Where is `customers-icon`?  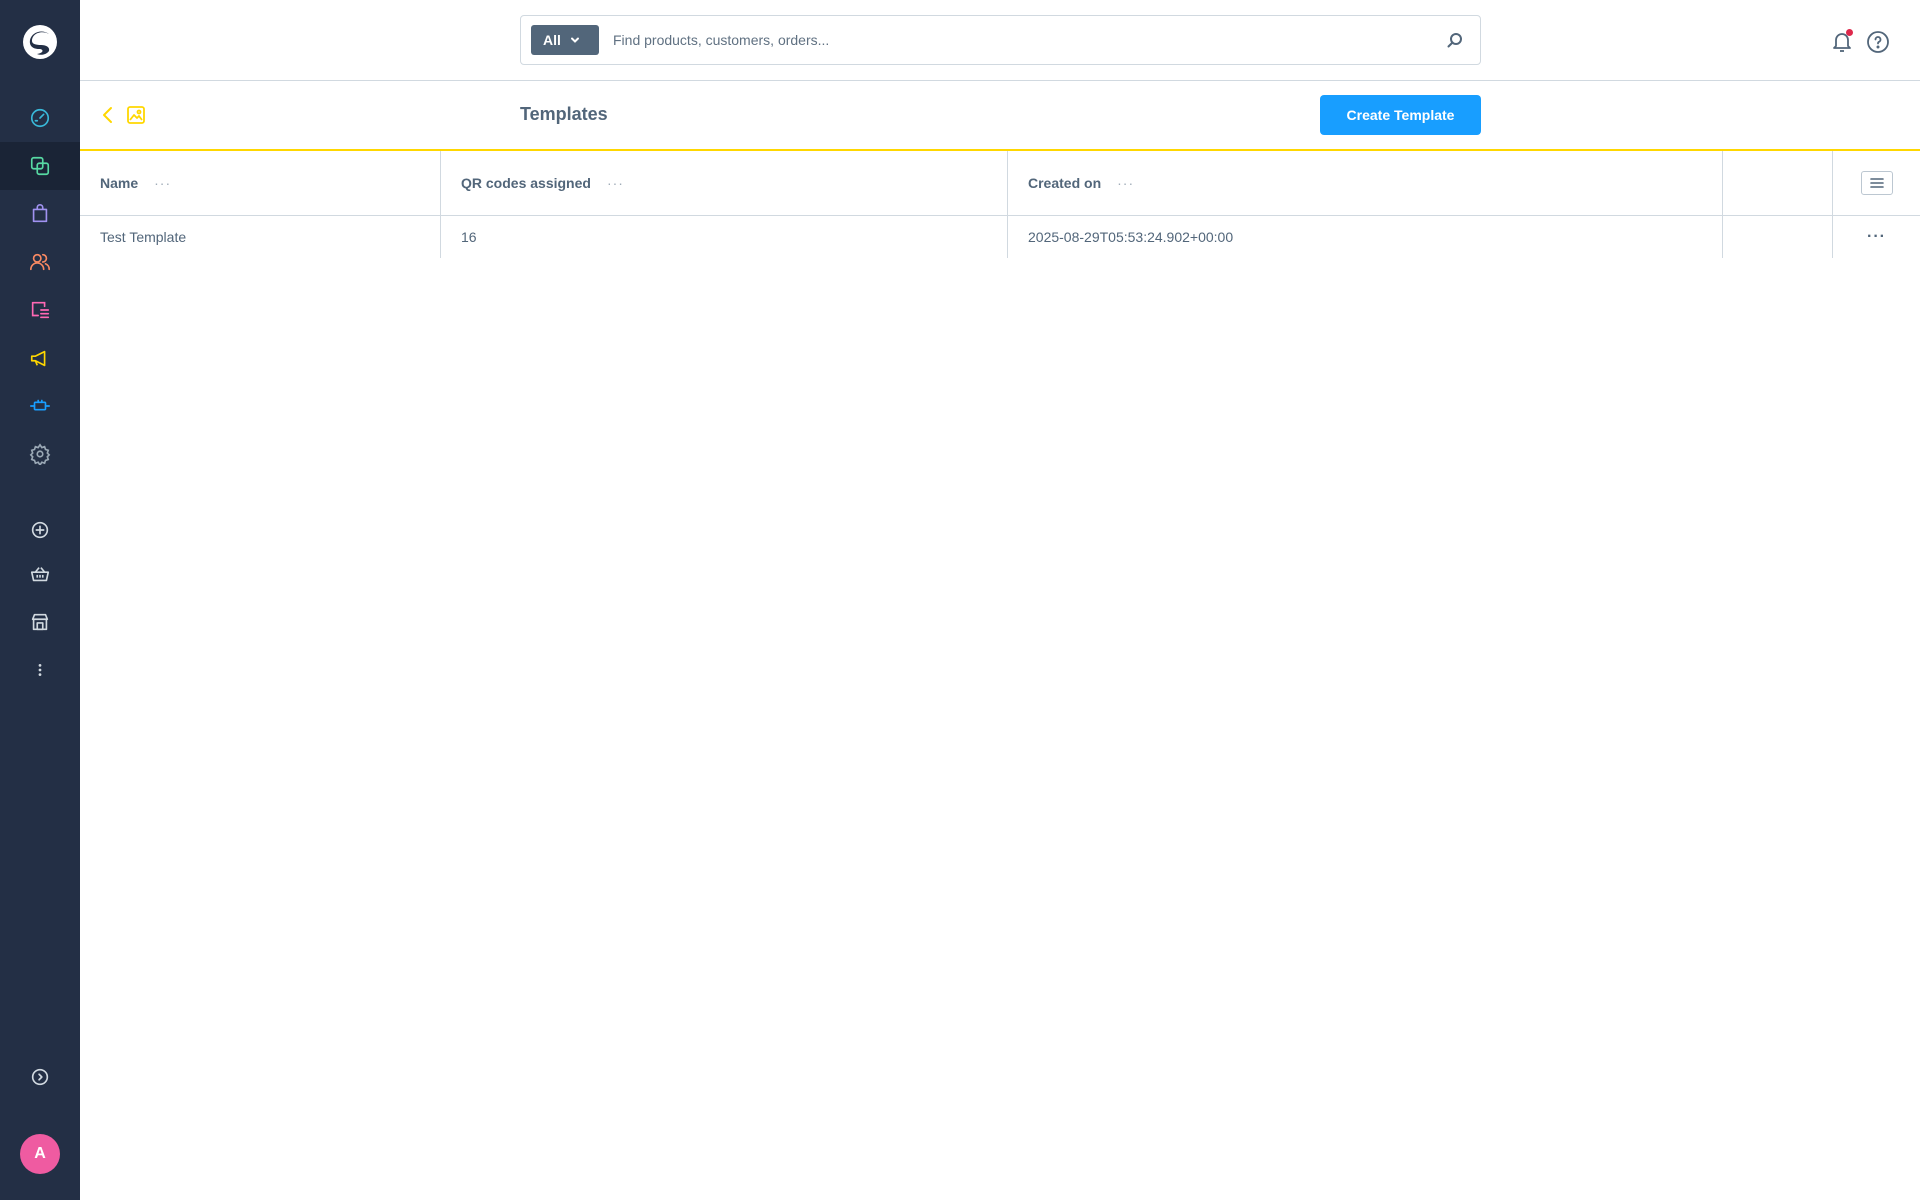
customers-icon is located at coordinates (40, 262).